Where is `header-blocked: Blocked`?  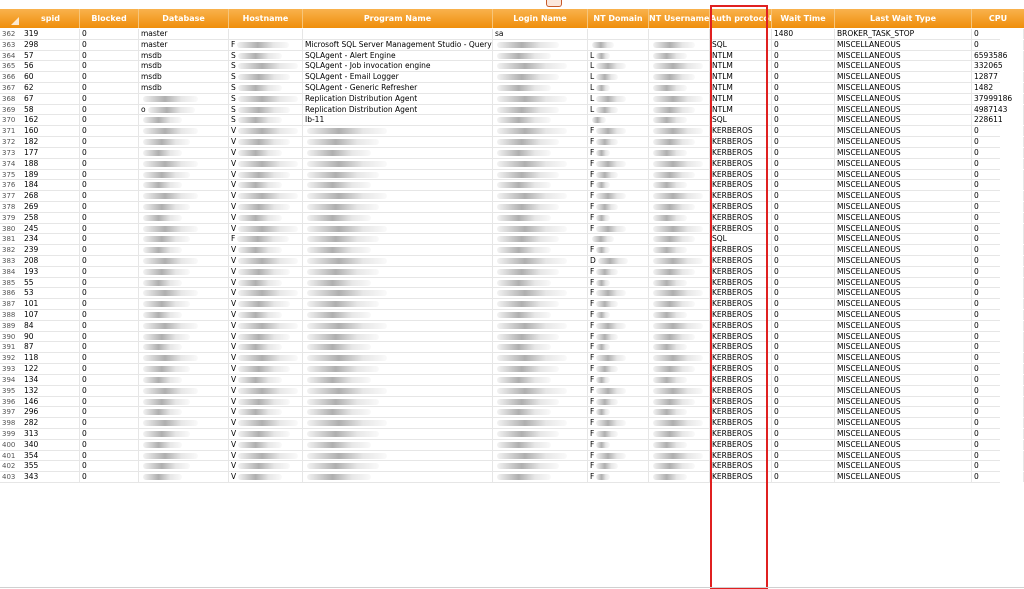 header-blocked: Blocked is located at coordinates (109, 18).